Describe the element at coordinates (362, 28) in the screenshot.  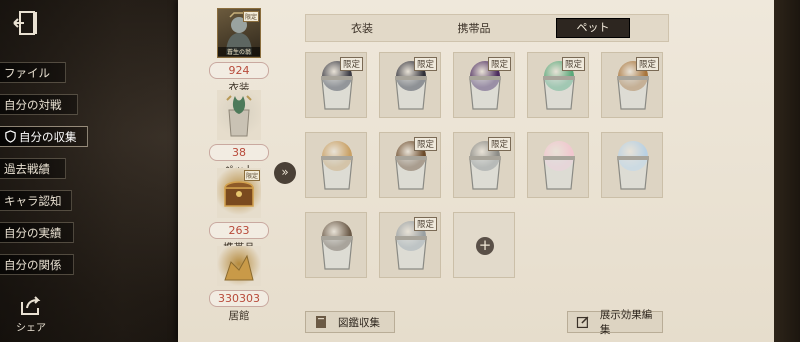
I see `tab-costume: 衣装` at that location.